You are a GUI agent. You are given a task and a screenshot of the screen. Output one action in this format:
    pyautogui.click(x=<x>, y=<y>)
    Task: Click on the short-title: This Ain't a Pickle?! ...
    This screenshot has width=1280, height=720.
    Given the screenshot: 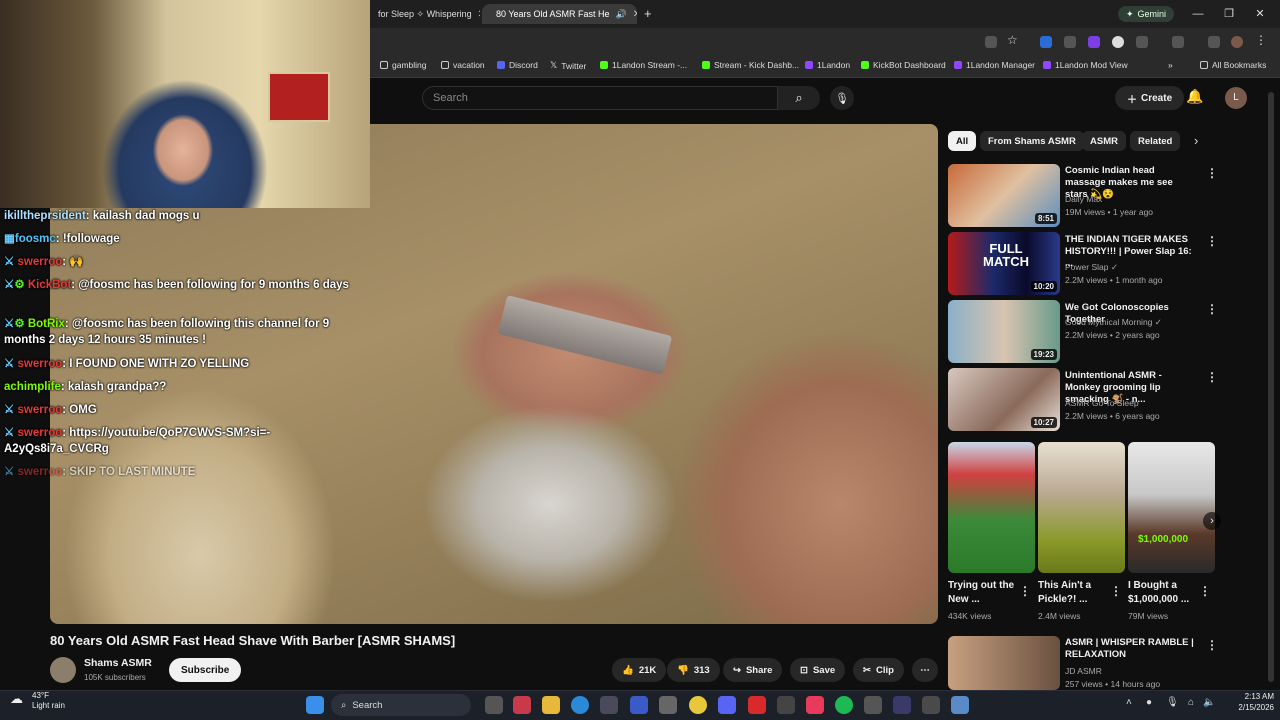 What is the action you would take?
    pyautogui.click(x=1076, y=593)
    